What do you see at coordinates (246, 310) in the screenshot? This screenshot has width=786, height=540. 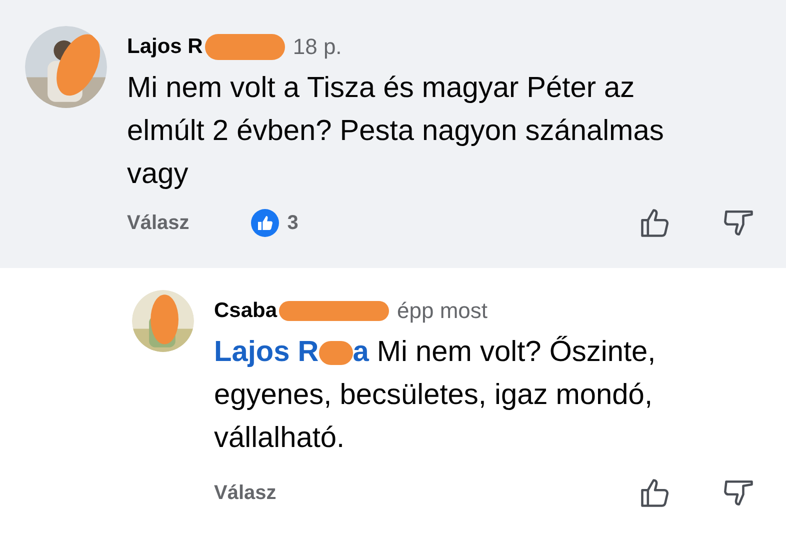 I see `author-name: Csaba` at bounding box center [246, 310].